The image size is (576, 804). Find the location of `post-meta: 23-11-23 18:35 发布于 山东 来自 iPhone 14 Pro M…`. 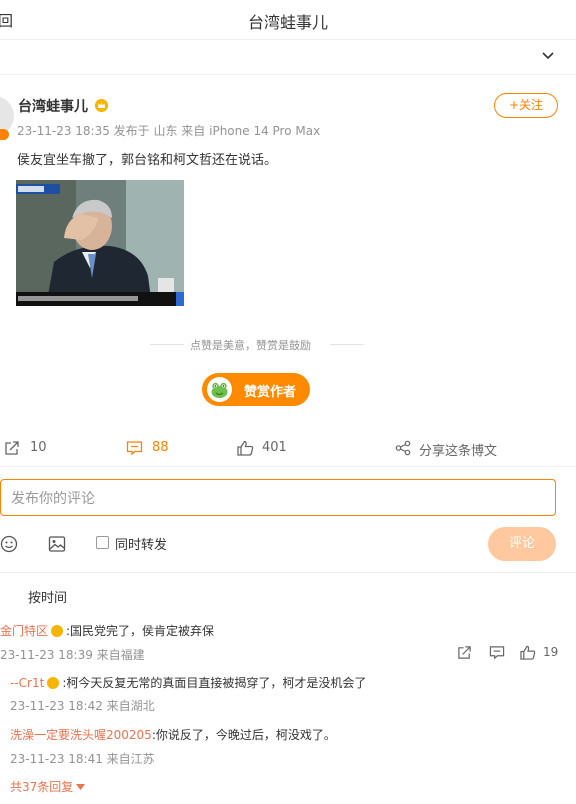

post-meta: 23-11-23 18:35 发布于 山东 来自 iPhone 14 Pro M… is located at coordinates (169, 131).